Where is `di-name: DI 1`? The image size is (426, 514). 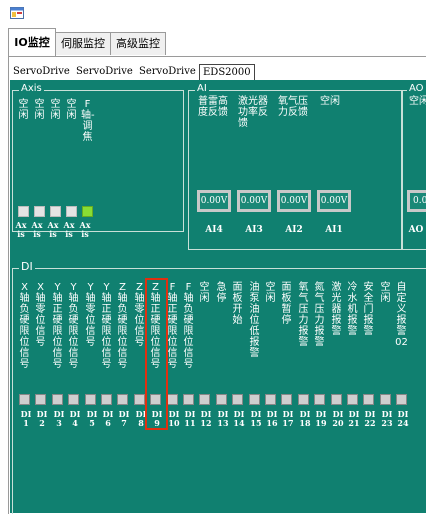
di-name: DI 1 is located at coordinates (26, 418).